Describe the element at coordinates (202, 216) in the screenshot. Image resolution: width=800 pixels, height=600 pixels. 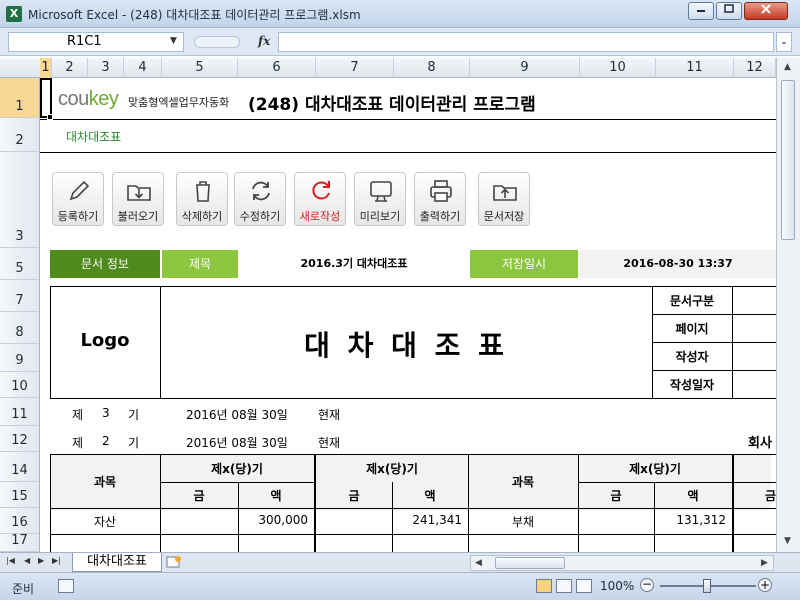
I see `toolbar-button-label: 삭제하기` at that location.